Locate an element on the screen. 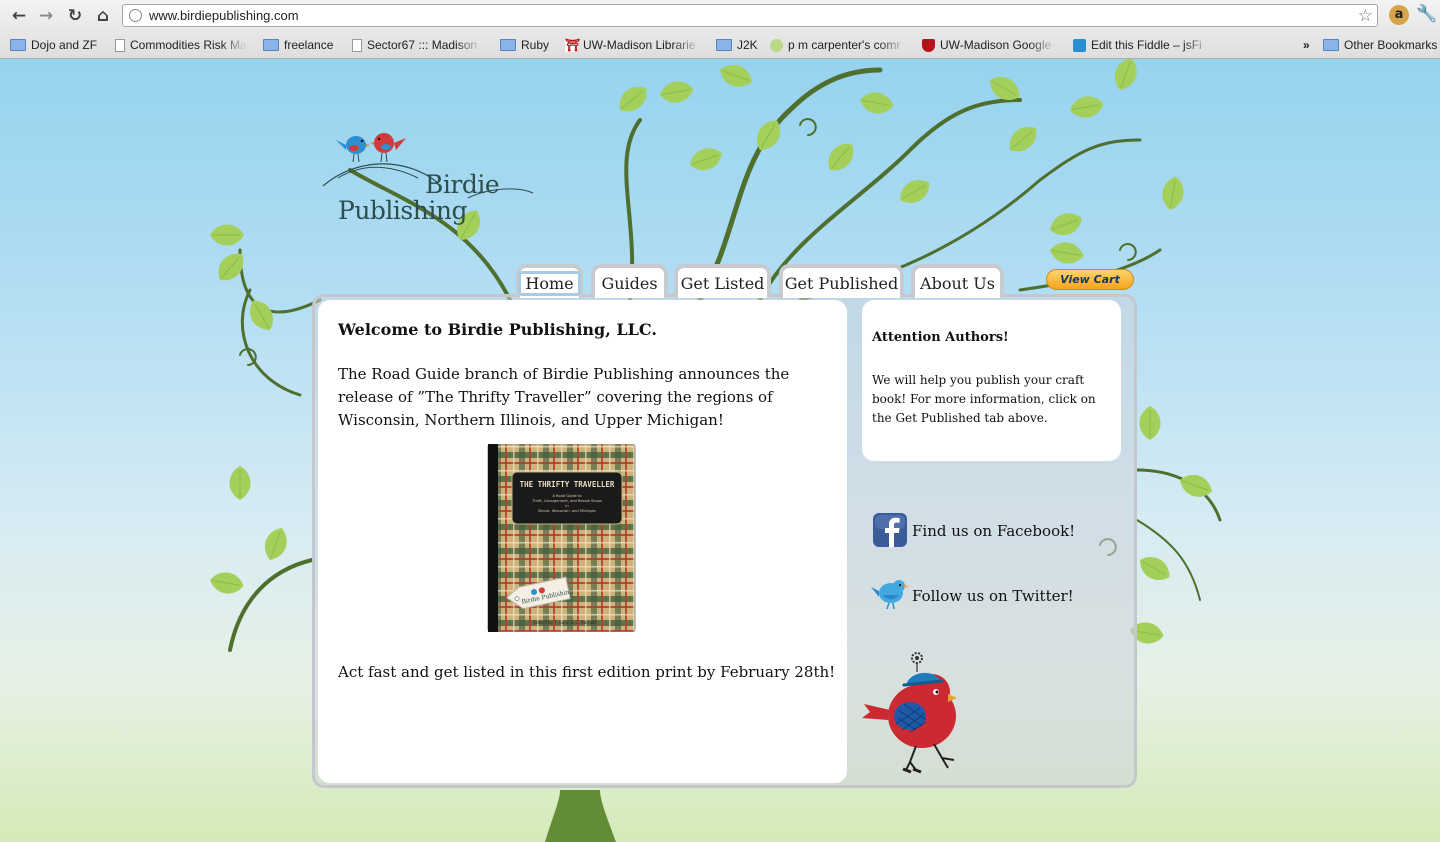 The height and width of the screenshot is (842, 1440). twitter-bird-icon is located at coordinates (890, 594).